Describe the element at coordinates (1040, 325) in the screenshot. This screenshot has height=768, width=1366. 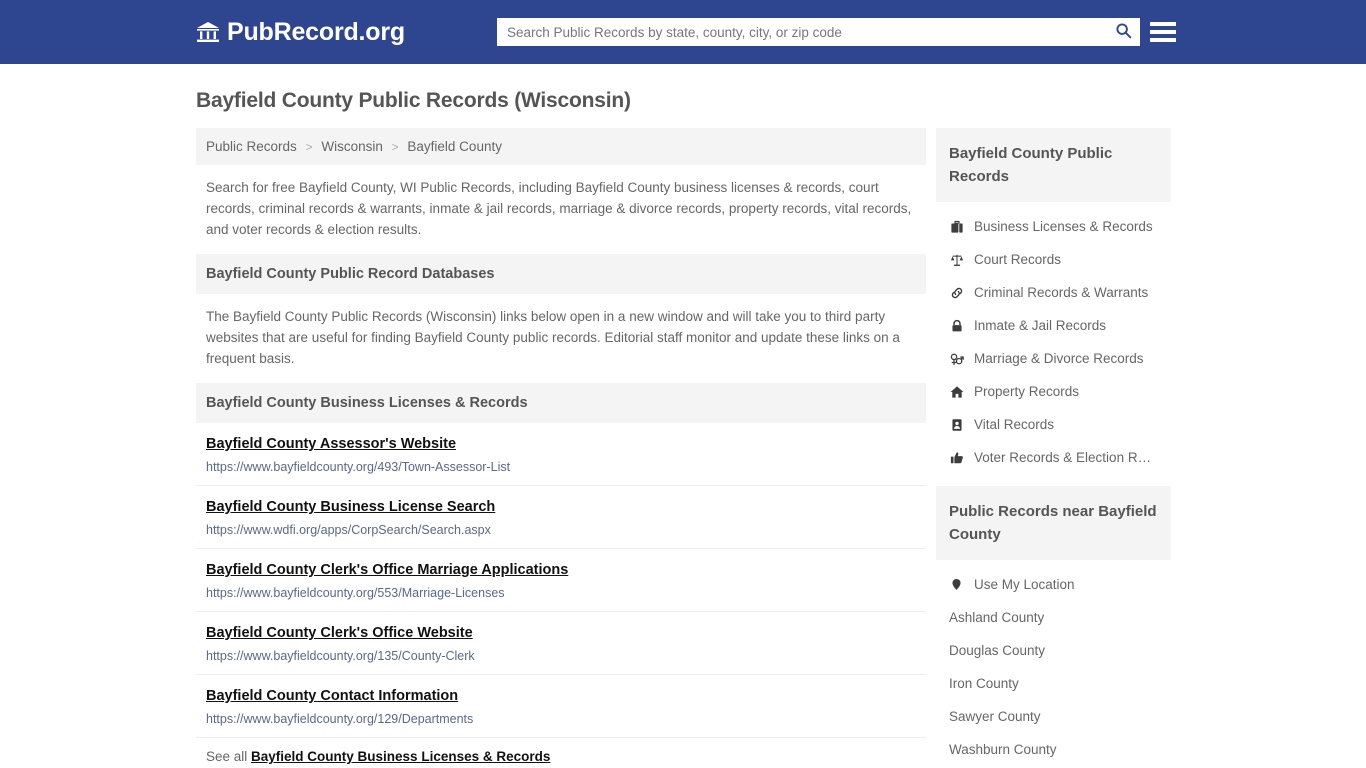
I see `sidebar-item-label: Inmate & Jail Records` at that location.